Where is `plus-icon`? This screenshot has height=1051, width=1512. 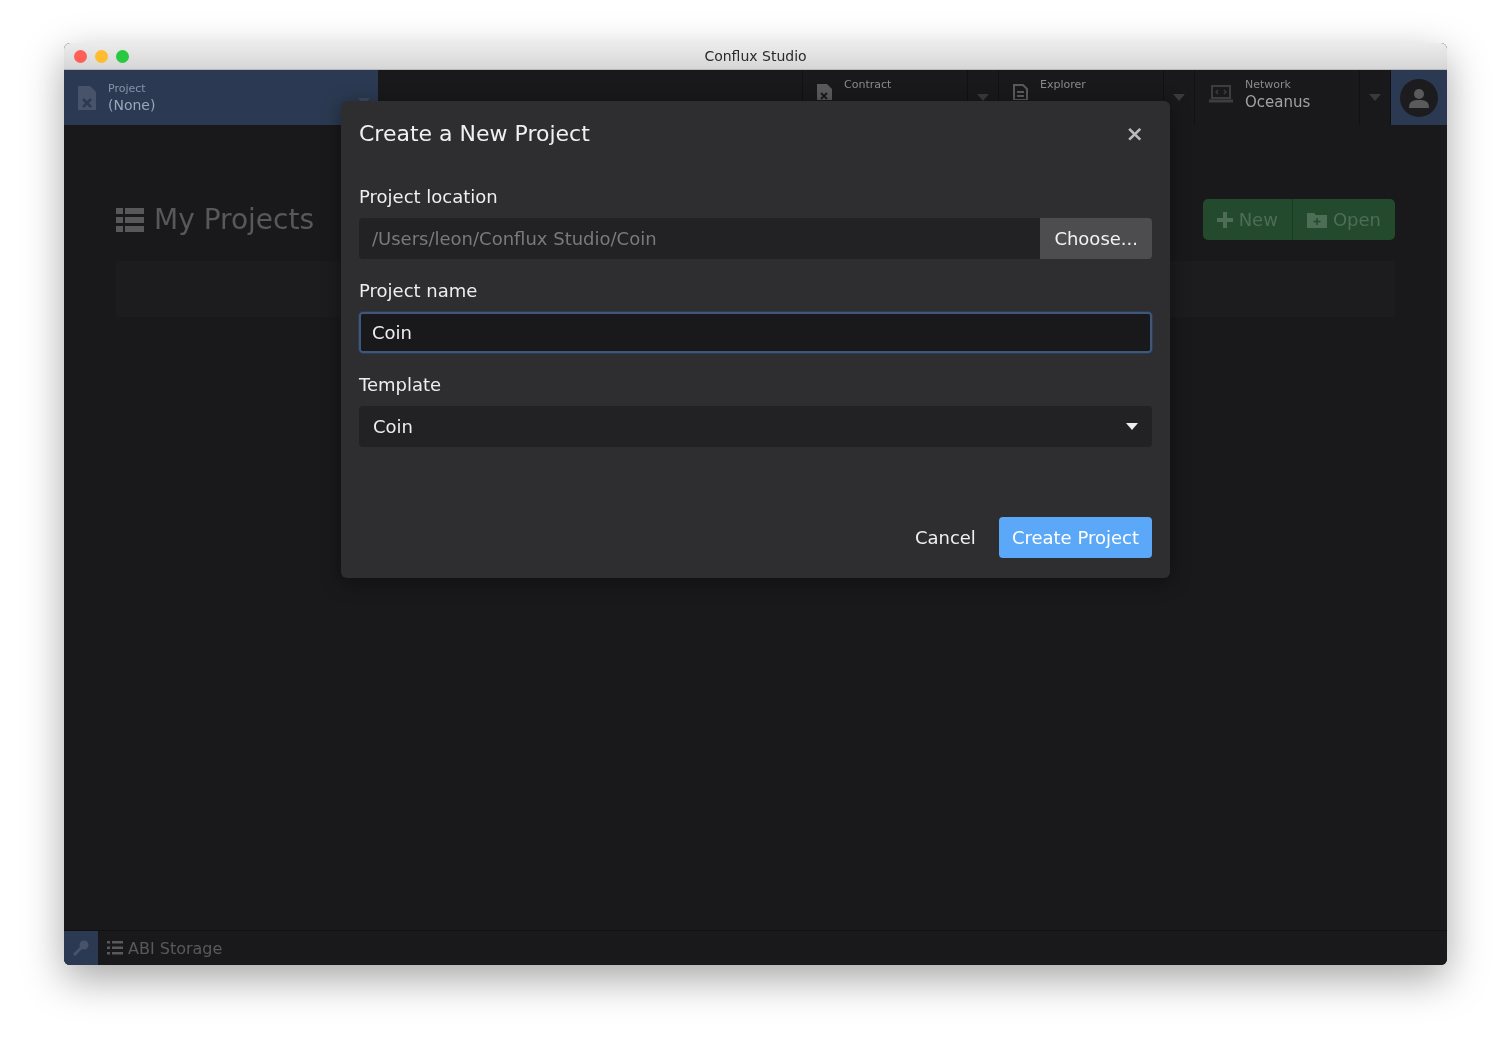
plus-icon is located at coordinates (1224, 219).